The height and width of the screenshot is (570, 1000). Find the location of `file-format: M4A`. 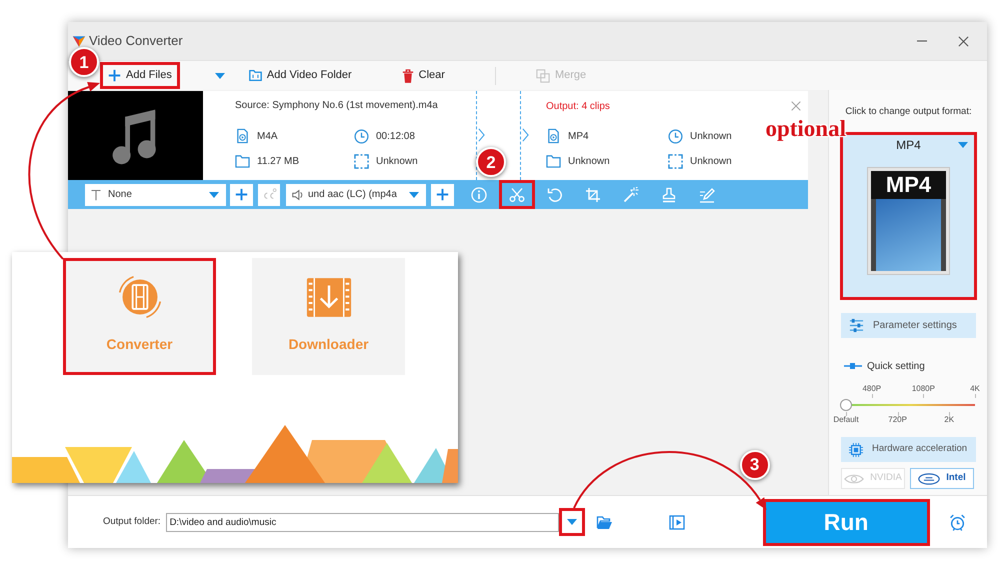

file-format: M4A is located at coordinates (267, 137).